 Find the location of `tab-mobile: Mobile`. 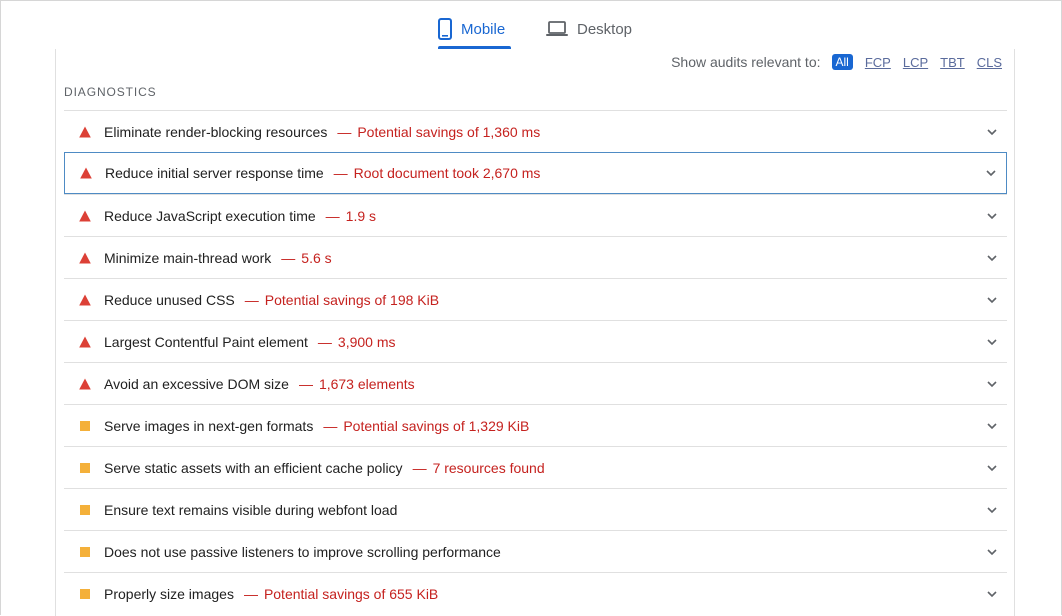

tab-mobile: Mobile is located at coordinates (474, 29).